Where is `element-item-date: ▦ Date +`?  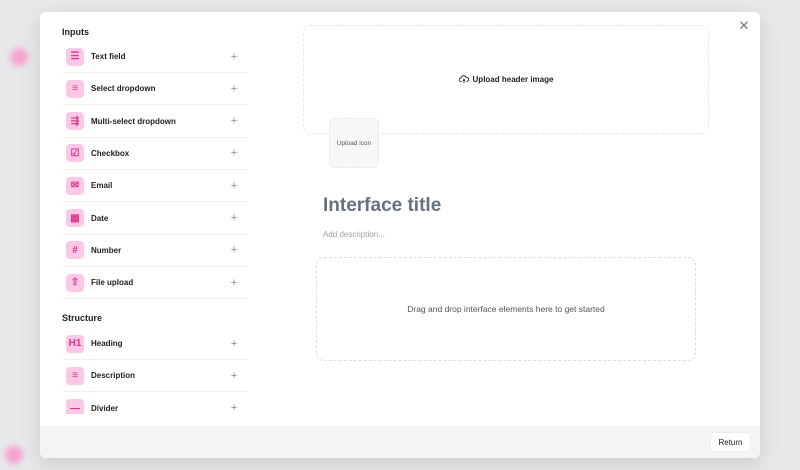 element-item-date: ▦ Date + is located at coordinates (155, 219).